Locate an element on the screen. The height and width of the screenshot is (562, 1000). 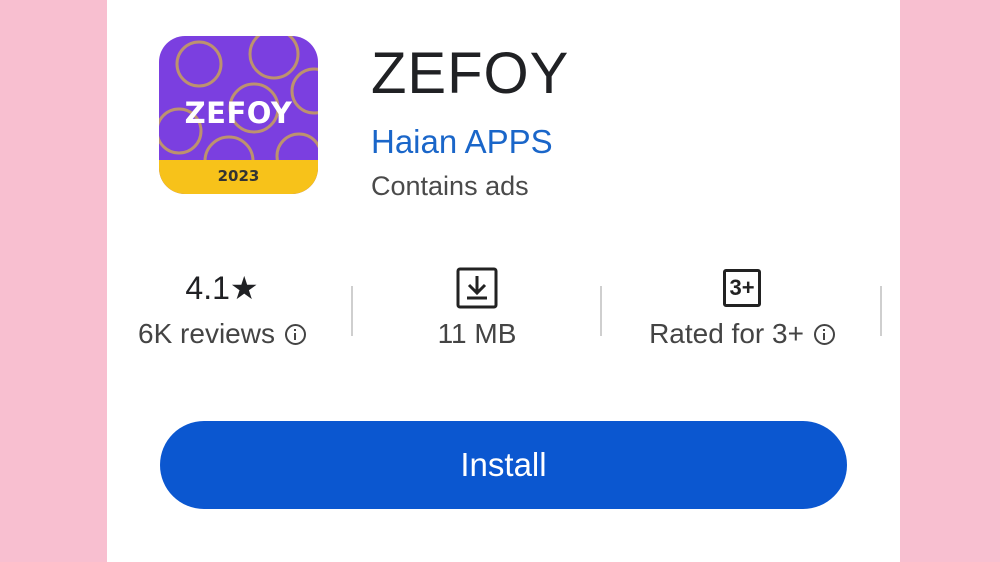
rating-value: 4.1★ is located at coordinates (222, 288).